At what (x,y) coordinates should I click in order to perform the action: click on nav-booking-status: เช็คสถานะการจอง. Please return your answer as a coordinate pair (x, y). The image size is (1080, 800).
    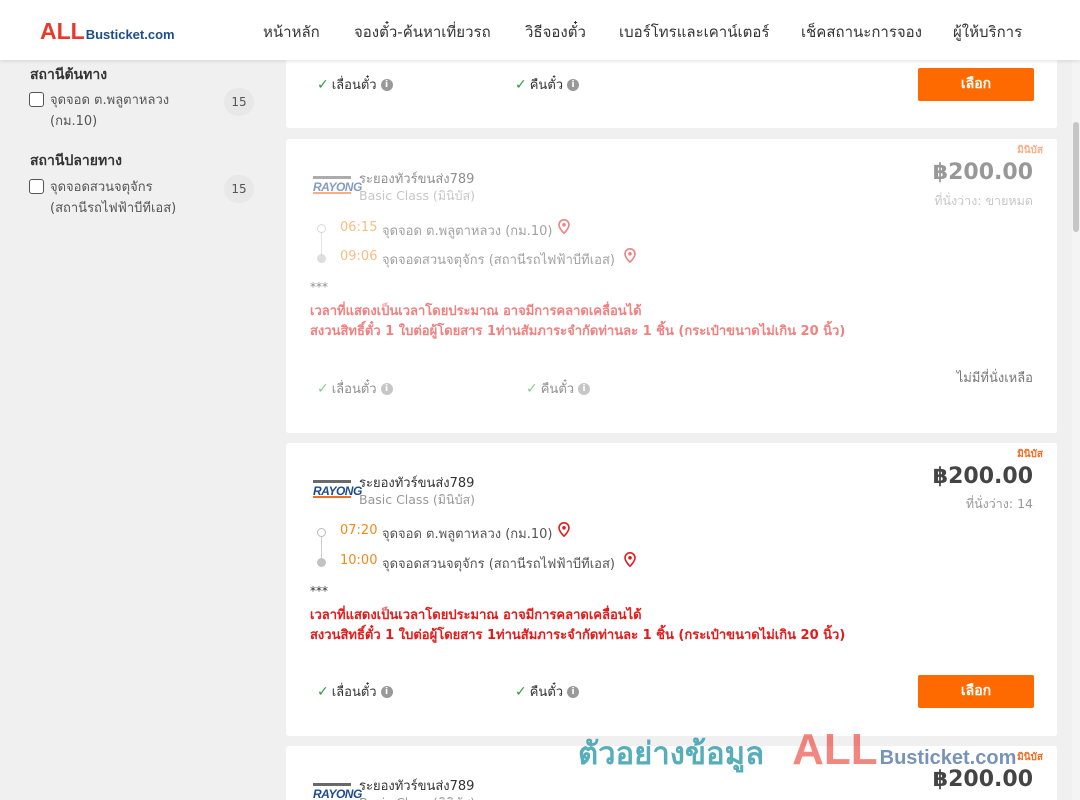
    Looking at the image, I should click on (861, 32).